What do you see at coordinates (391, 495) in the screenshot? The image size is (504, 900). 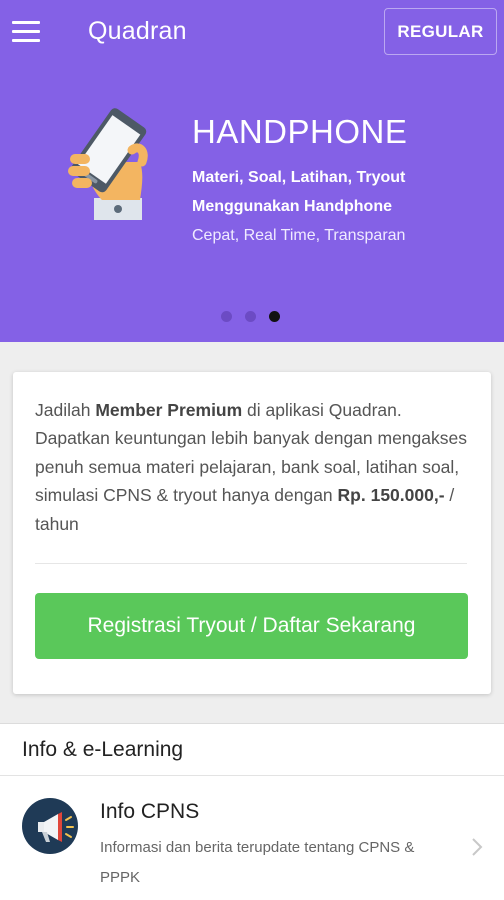 I see `premium-price: Rp. 150.000,-` at bounding box center [391, 495].